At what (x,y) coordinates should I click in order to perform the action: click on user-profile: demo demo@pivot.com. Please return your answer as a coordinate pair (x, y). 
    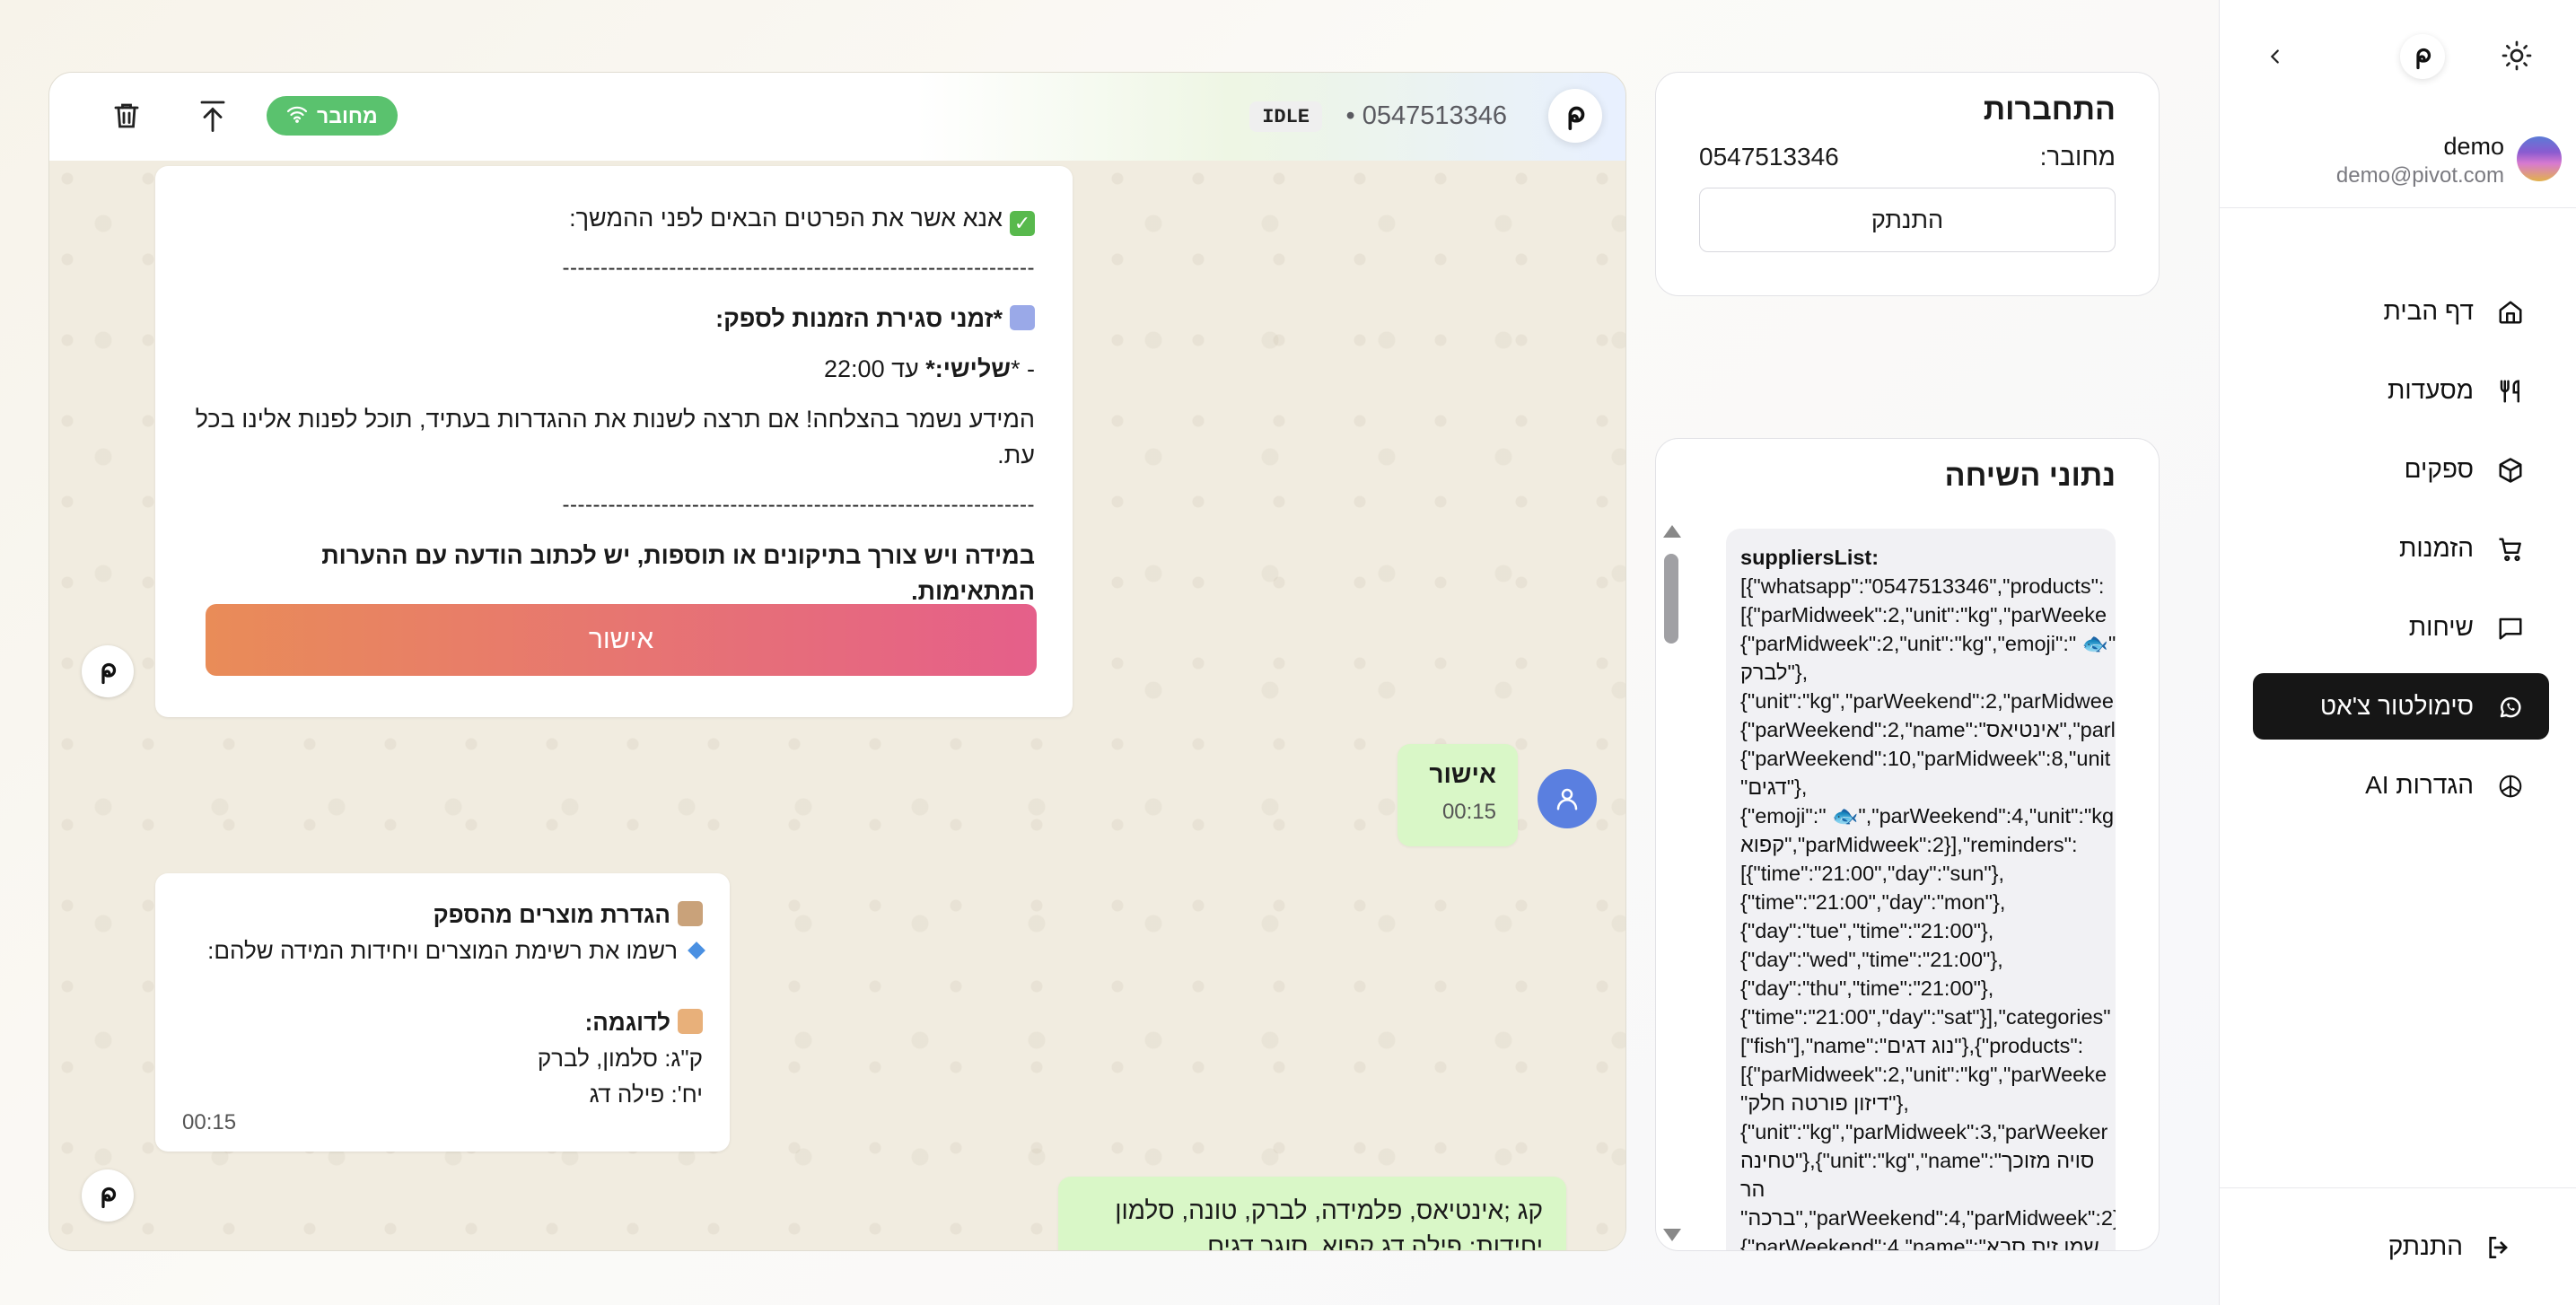
    Looking at the image, I should click on (2397, 167).